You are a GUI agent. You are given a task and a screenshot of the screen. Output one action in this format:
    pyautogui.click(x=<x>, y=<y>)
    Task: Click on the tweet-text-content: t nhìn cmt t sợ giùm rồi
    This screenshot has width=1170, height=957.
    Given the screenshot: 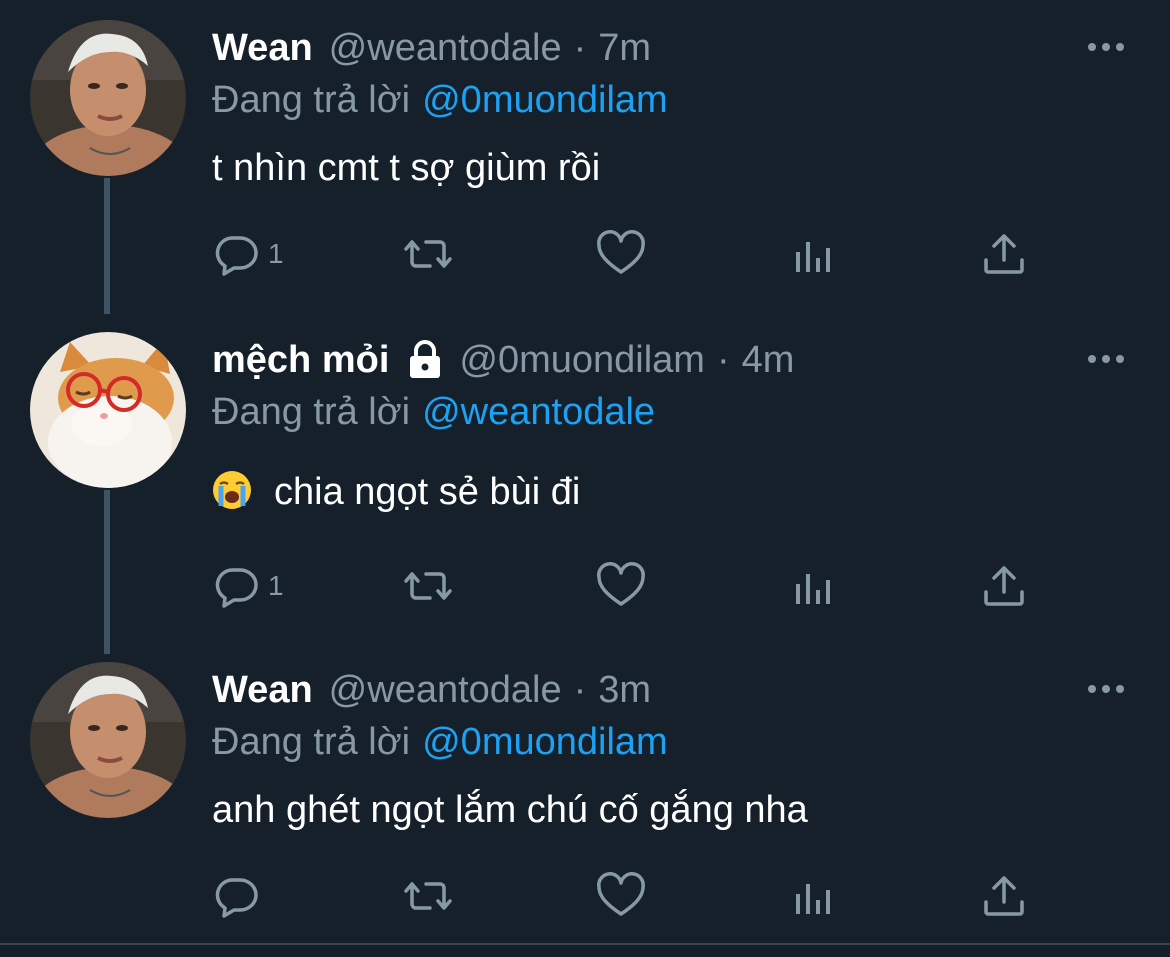 What is the action you would take?
    pyautogui.click(x=406, y=168)
    